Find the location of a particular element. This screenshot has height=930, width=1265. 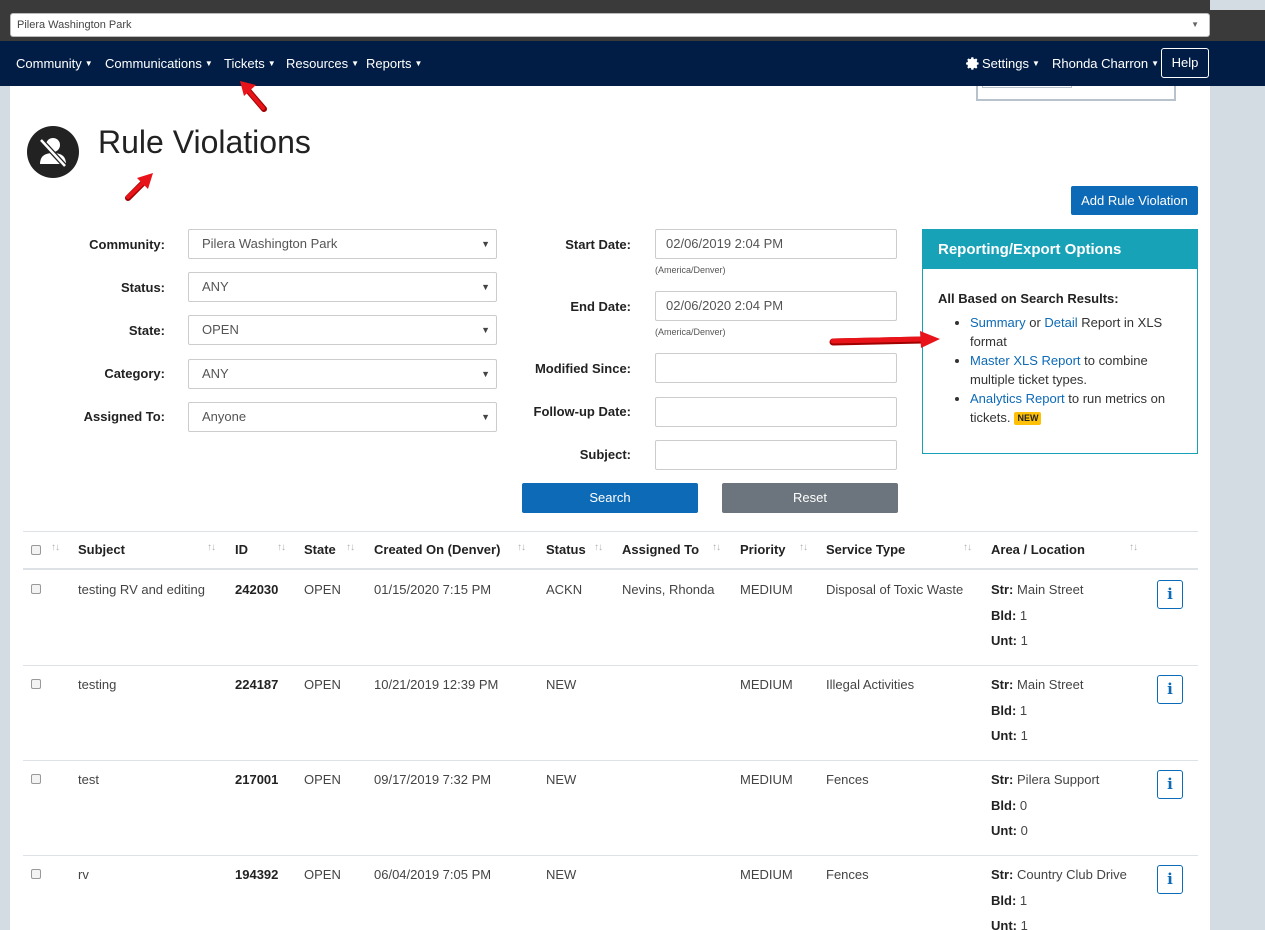

state-filter-select: OPEN ▼ is located at coordinates (342, 330).